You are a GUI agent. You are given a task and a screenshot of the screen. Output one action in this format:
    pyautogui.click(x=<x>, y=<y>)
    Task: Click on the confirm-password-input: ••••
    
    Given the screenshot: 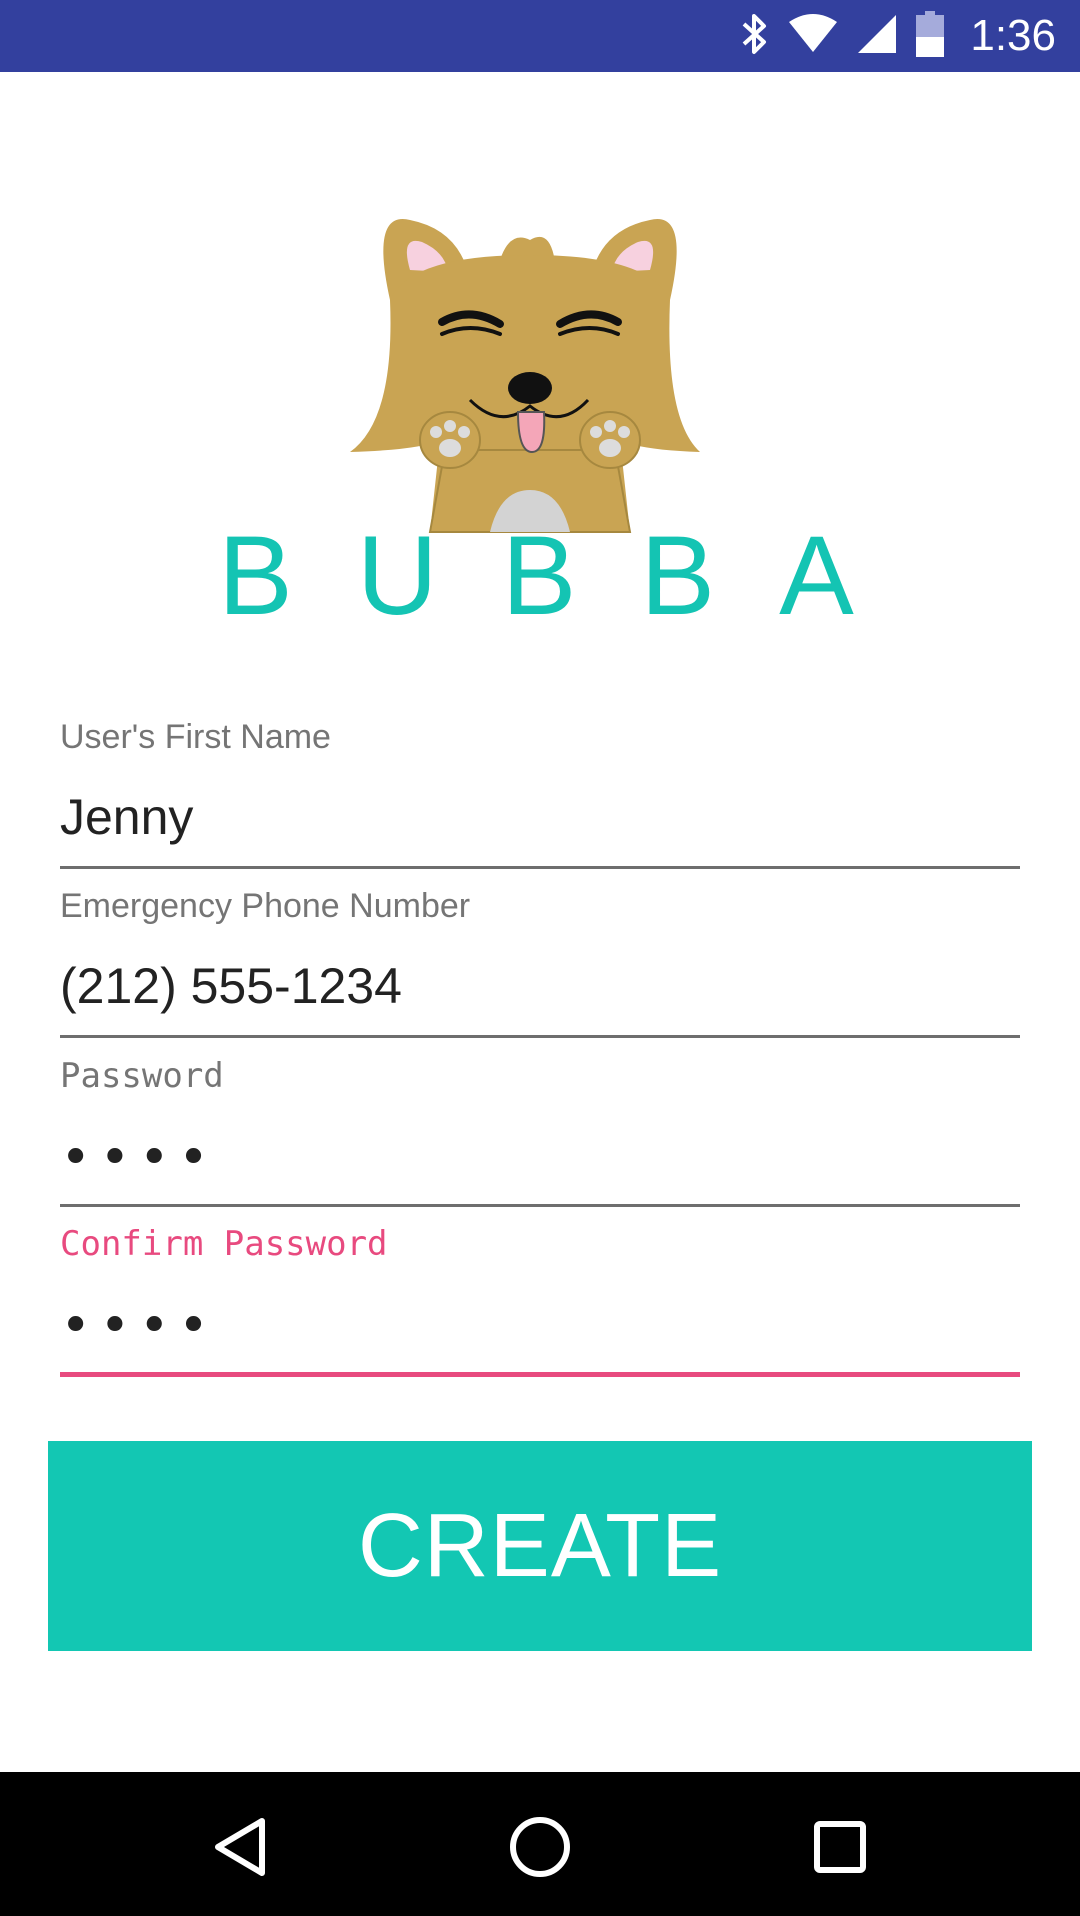 What is the action you would take?
    pyautogui.click(x=138, y=1326)
    